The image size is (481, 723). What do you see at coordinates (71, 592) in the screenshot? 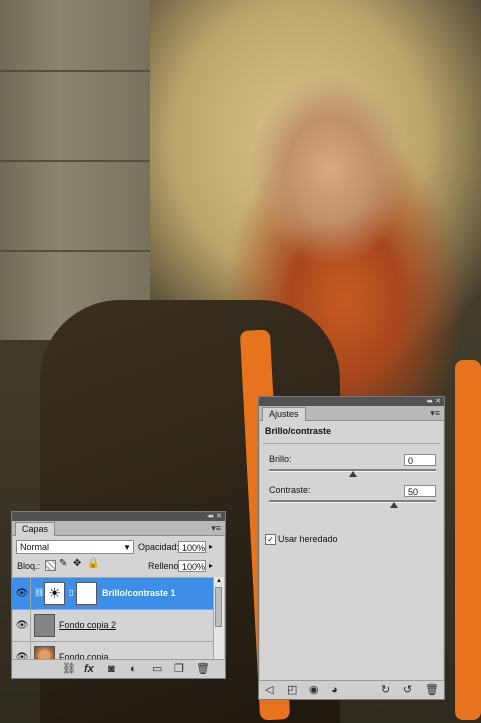
I see `mask-link-icon: ▯` at bounding box center [71, 592].